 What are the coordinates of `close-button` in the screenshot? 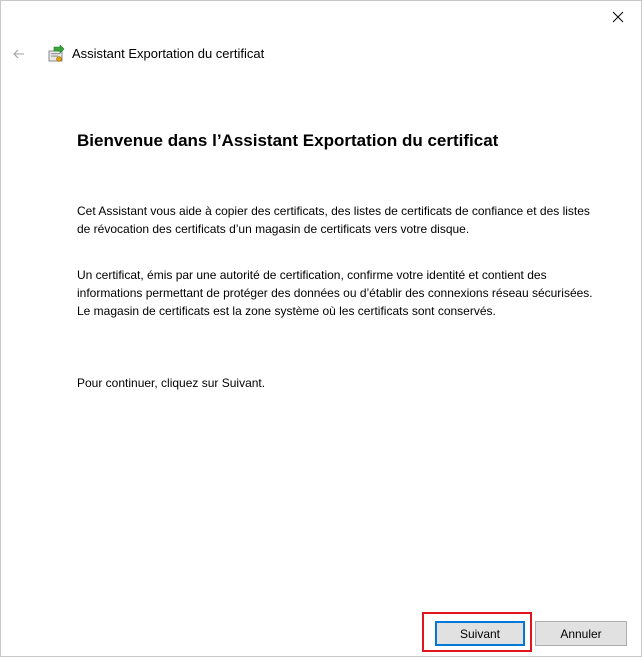 It's located at (618, 17).